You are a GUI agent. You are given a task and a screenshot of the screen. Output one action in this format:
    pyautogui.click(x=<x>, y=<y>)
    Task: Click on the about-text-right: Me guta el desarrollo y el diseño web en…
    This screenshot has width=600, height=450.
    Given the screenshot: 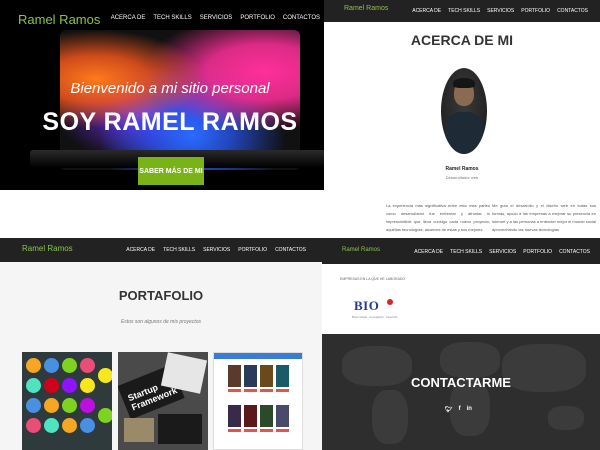 What is the action you would take?
    pyautogui.click(x=544, y=217)
    